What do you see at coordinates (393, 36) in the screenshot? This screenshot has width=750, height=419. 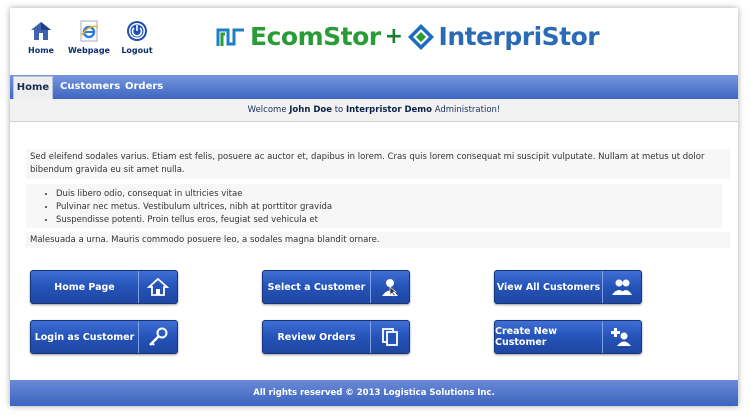 I see `logo-plus: +` at bounding box center [393, 36].